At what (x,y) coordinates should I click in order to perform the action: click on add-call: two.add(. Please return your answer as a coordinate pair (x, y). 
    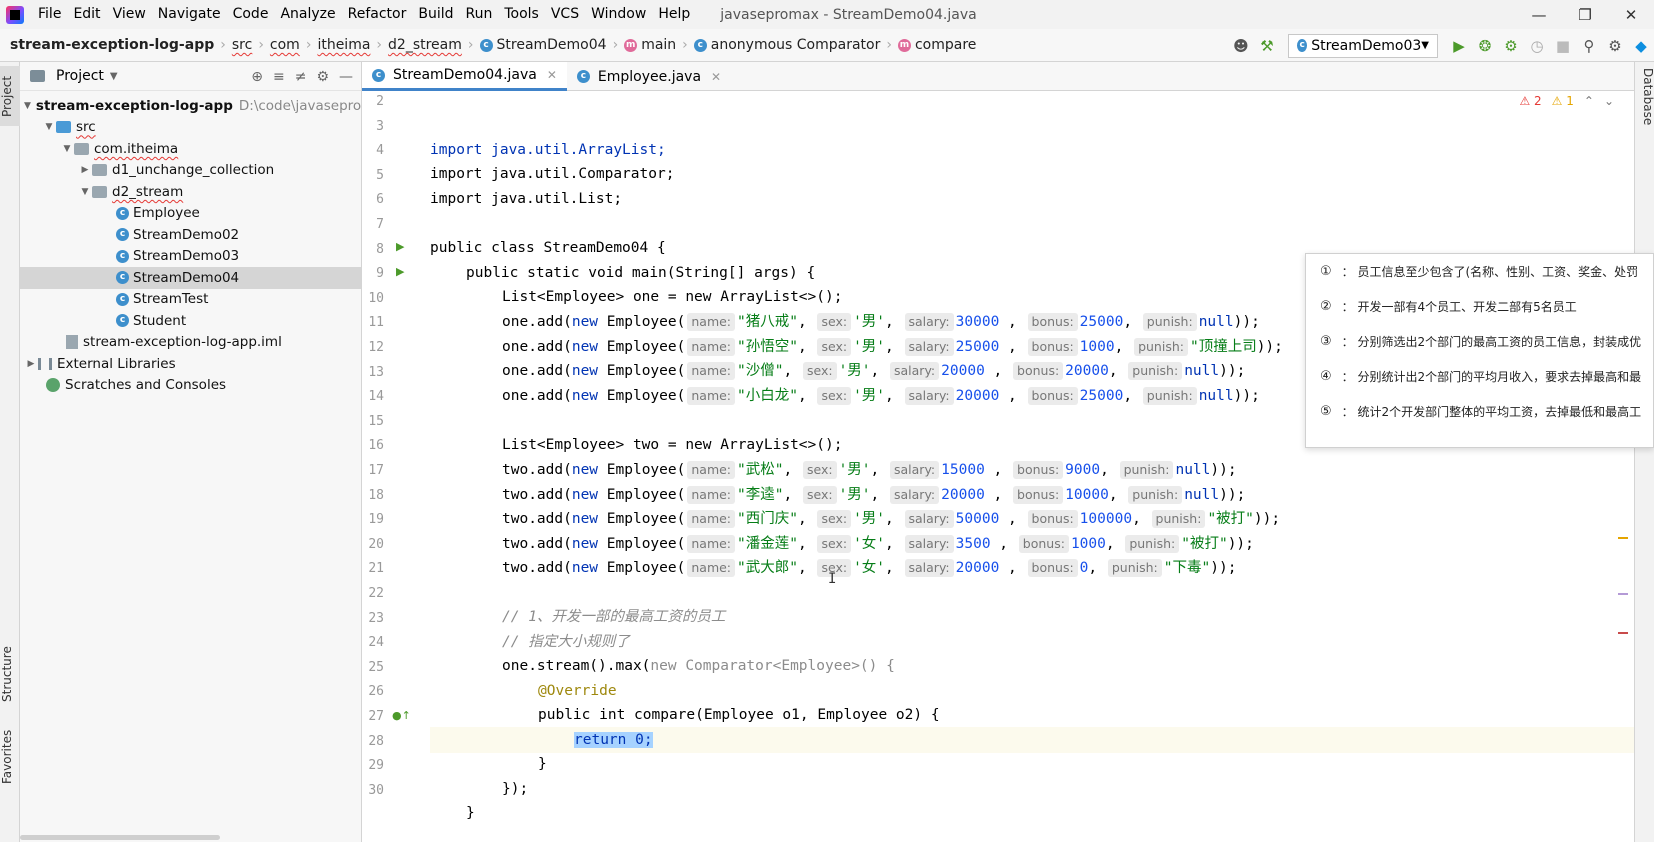
    Looking at the image, I should click on (537, 543).